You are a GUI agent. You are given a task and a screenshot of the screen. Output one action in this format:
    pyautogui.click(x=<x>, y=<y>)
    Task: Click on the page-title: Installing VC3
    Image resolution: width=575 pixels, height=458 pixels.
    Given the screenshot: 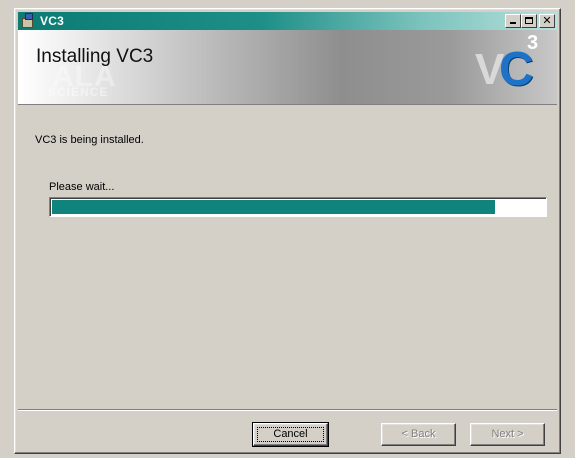 What is the action you would take?
    pyautogui.click(x=95, y=56)
    